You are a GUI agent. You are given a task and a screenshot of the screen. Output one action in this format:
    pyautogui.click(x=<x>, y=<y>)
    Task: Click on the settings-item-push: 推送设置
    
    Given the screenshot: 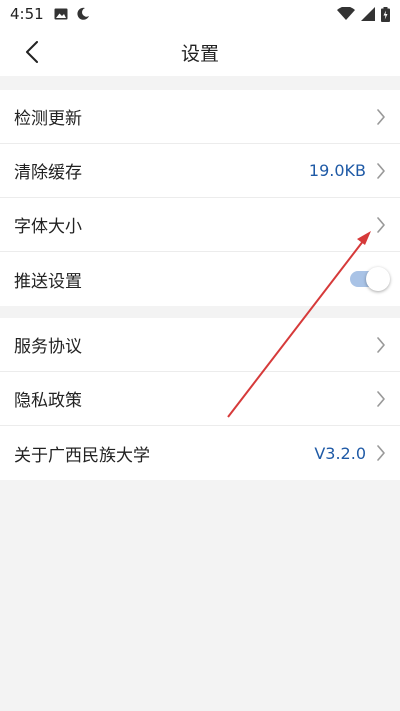 What is the action you would take?
    pyautogui.click(x=200, y=279)
    